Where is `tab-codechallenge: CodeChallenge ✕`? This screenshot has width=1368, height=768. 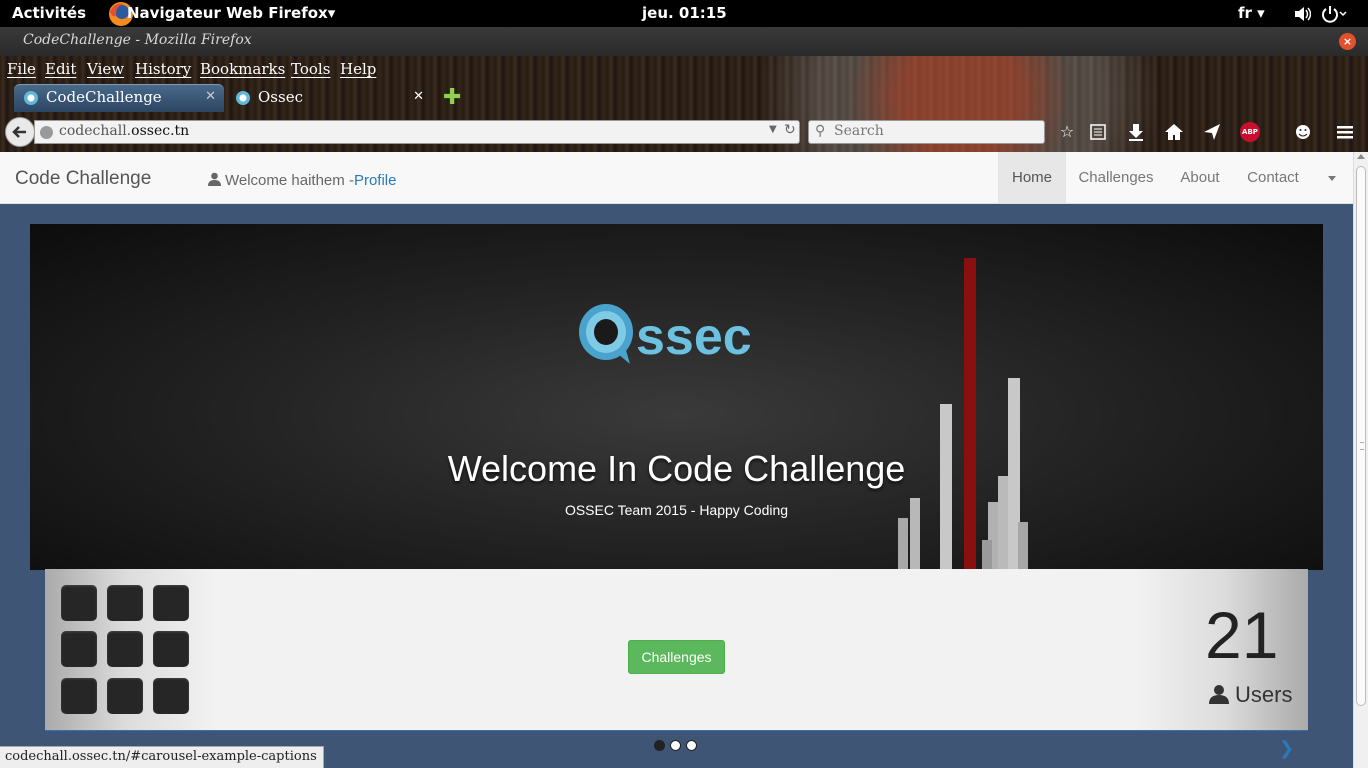 tab-codechallenge: CodeChallenge ✕ is located at coordinates (119, 98).